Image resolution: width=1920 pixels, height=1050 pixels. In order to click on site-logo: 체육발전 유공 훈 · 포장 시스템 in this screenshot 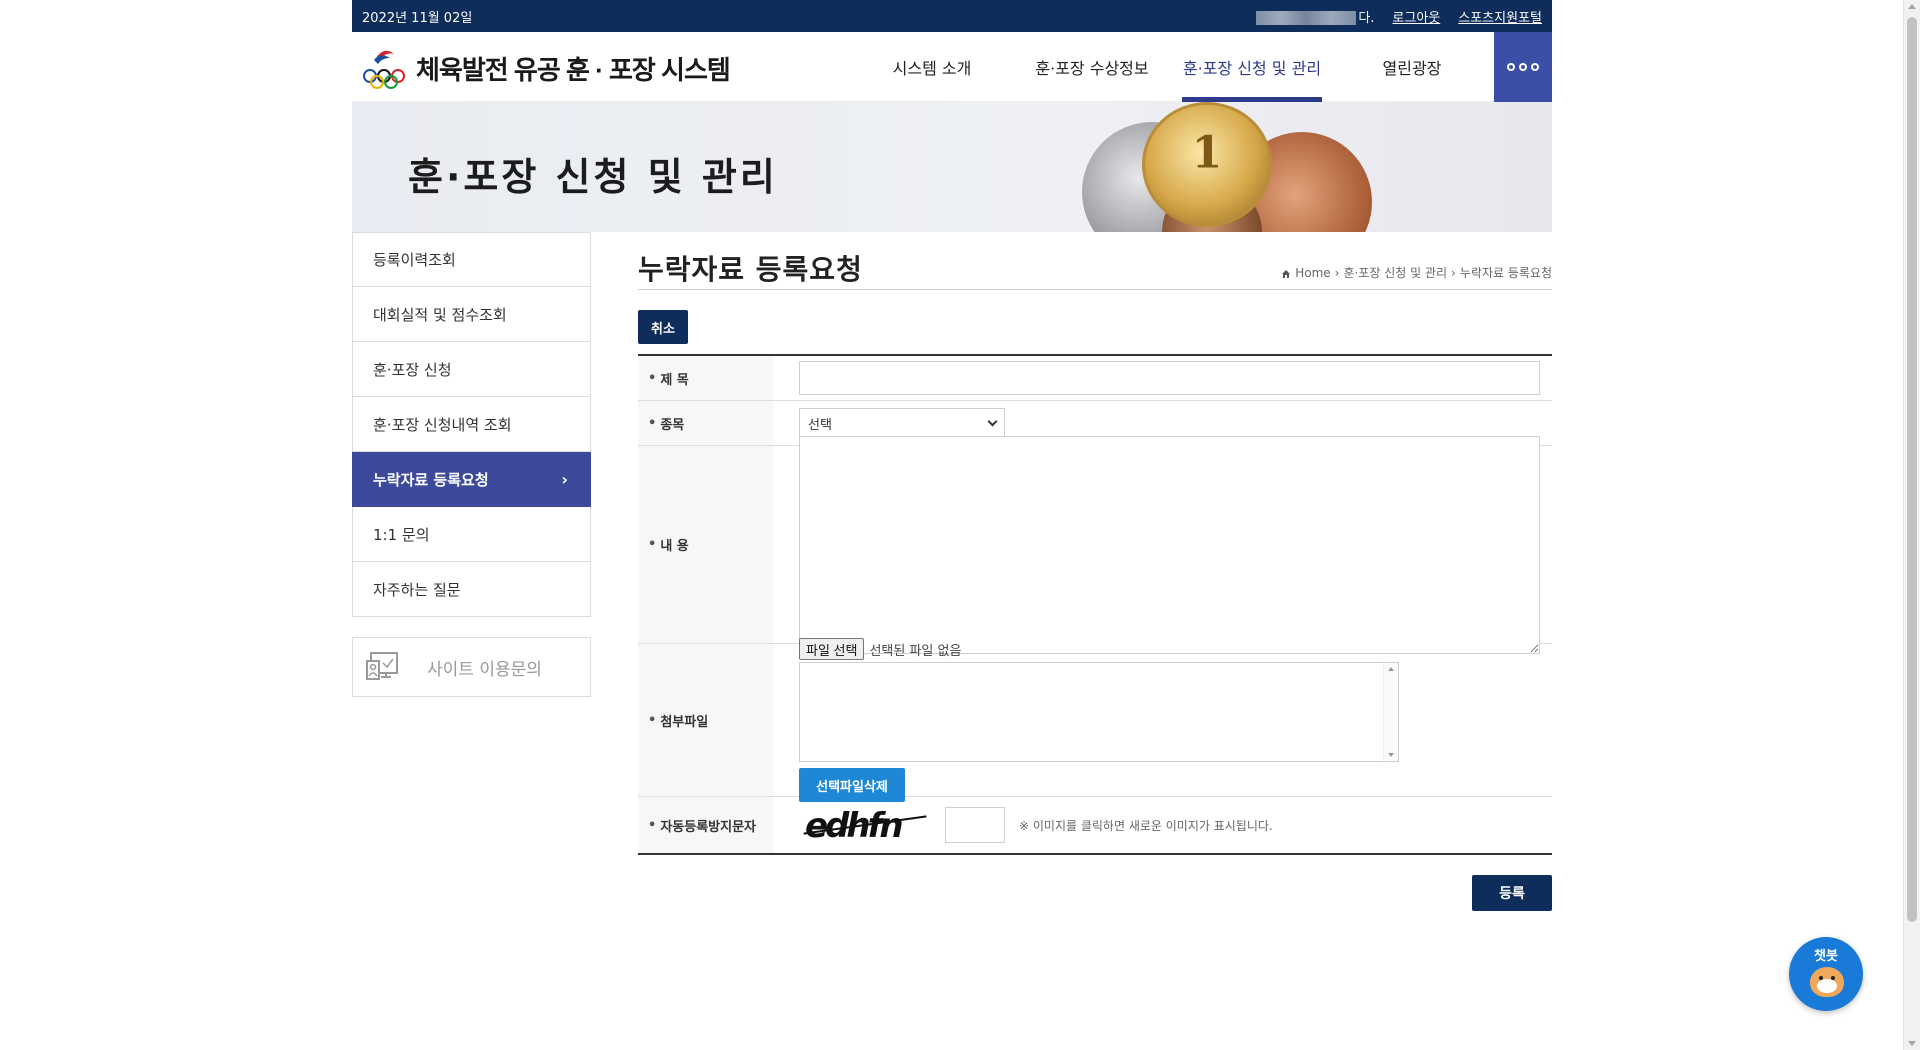, I will do `click(545, 68)`.